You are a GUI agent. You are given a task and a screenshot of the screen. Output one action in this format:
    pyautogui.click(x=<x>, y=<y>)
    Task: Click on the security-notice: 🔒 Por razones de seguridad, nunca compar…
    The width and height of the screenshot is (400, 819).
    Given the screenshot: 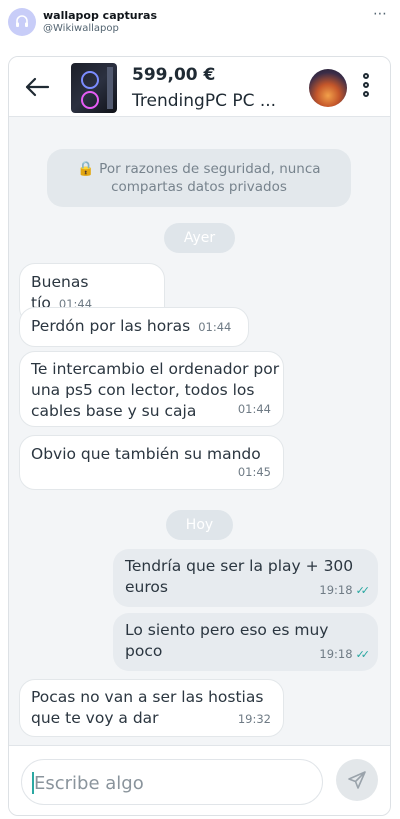 What is the action you would take?
    pyautogui.click(x=199, y=178)
    